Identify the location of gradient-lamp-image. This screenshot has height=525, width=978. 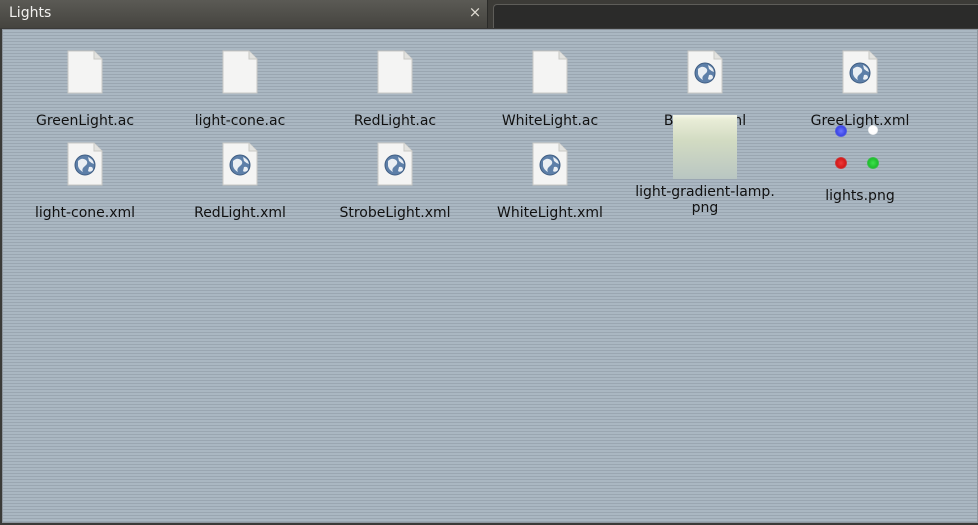
(705, 147).